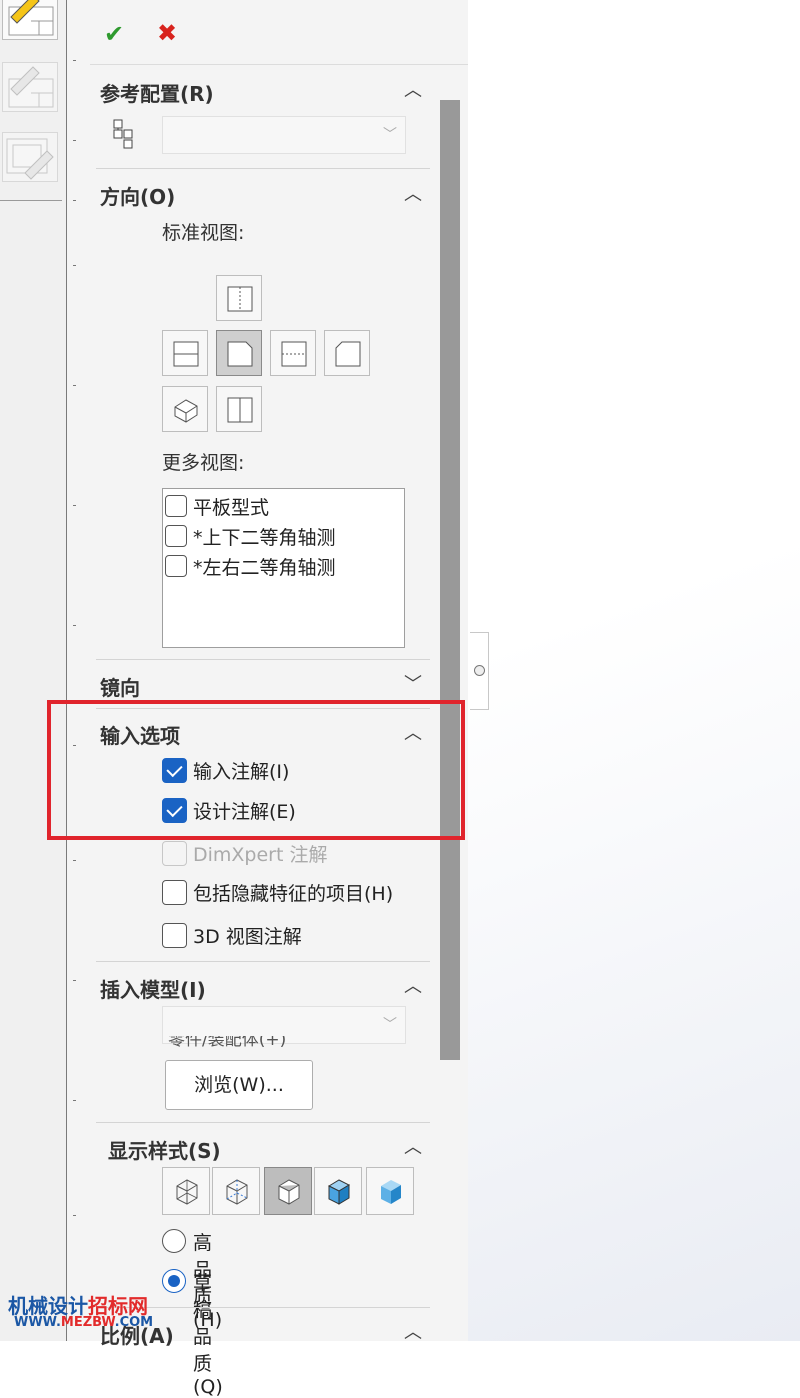 The image size is (800, 1398). Describe the element at coordinates (120, 686) in the screenshot. I see `section-title-mirror: 镜向` at that location.